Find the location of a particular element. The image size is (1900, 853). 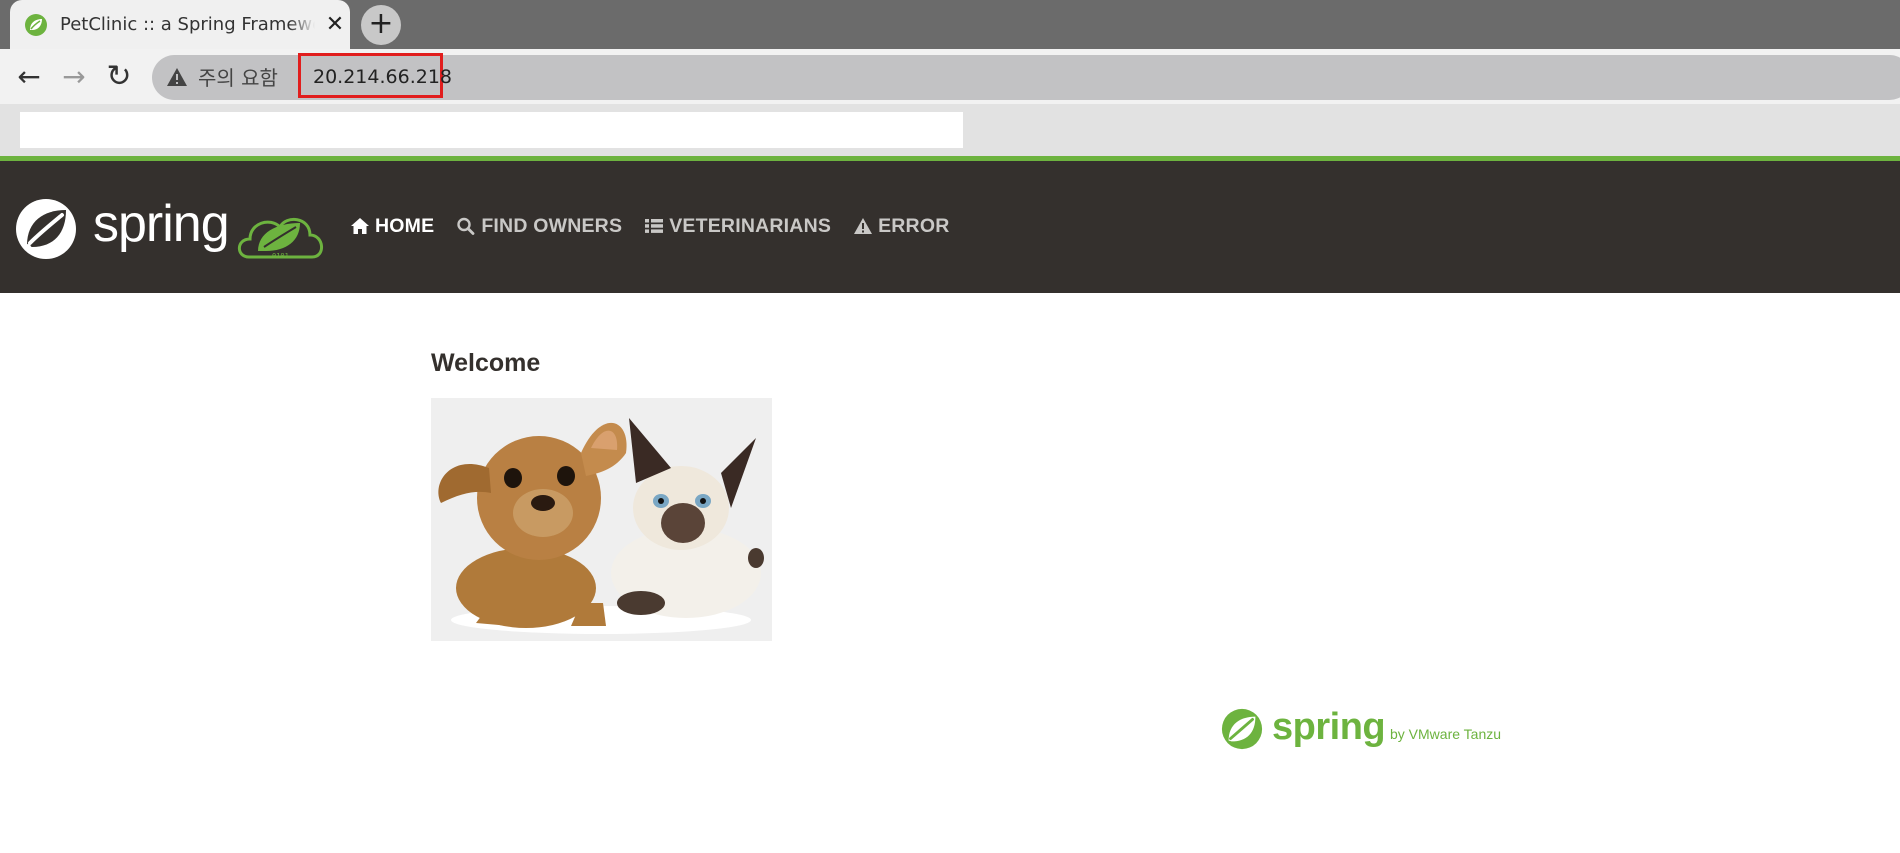

spring-by-vmware-tanzu-logo: spring by VMware Tanzu is located at coordinates (1365, 730).